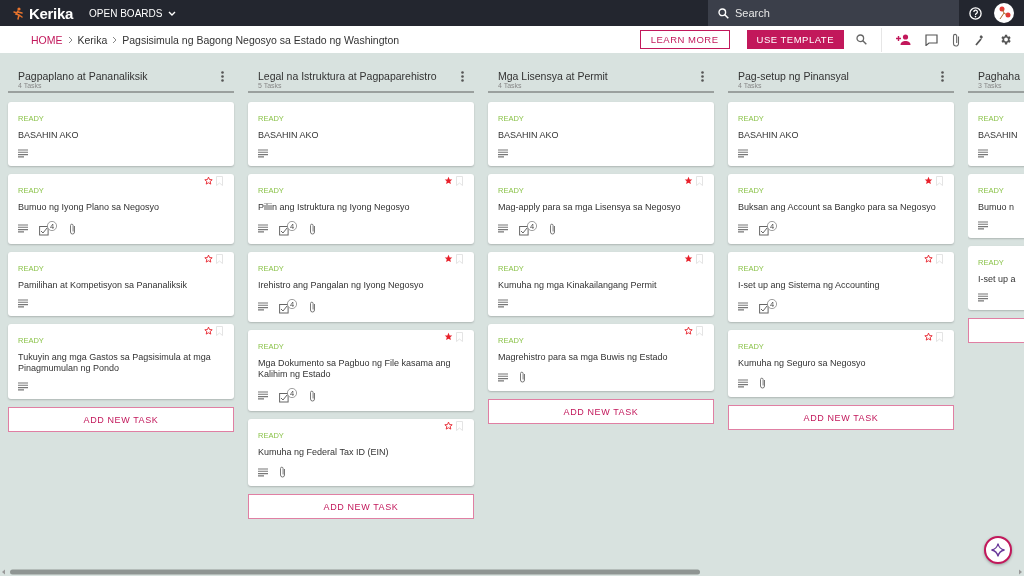  Describe the element at coordinates (975, 13) in the screenshot. I see `help-icon` at that location.